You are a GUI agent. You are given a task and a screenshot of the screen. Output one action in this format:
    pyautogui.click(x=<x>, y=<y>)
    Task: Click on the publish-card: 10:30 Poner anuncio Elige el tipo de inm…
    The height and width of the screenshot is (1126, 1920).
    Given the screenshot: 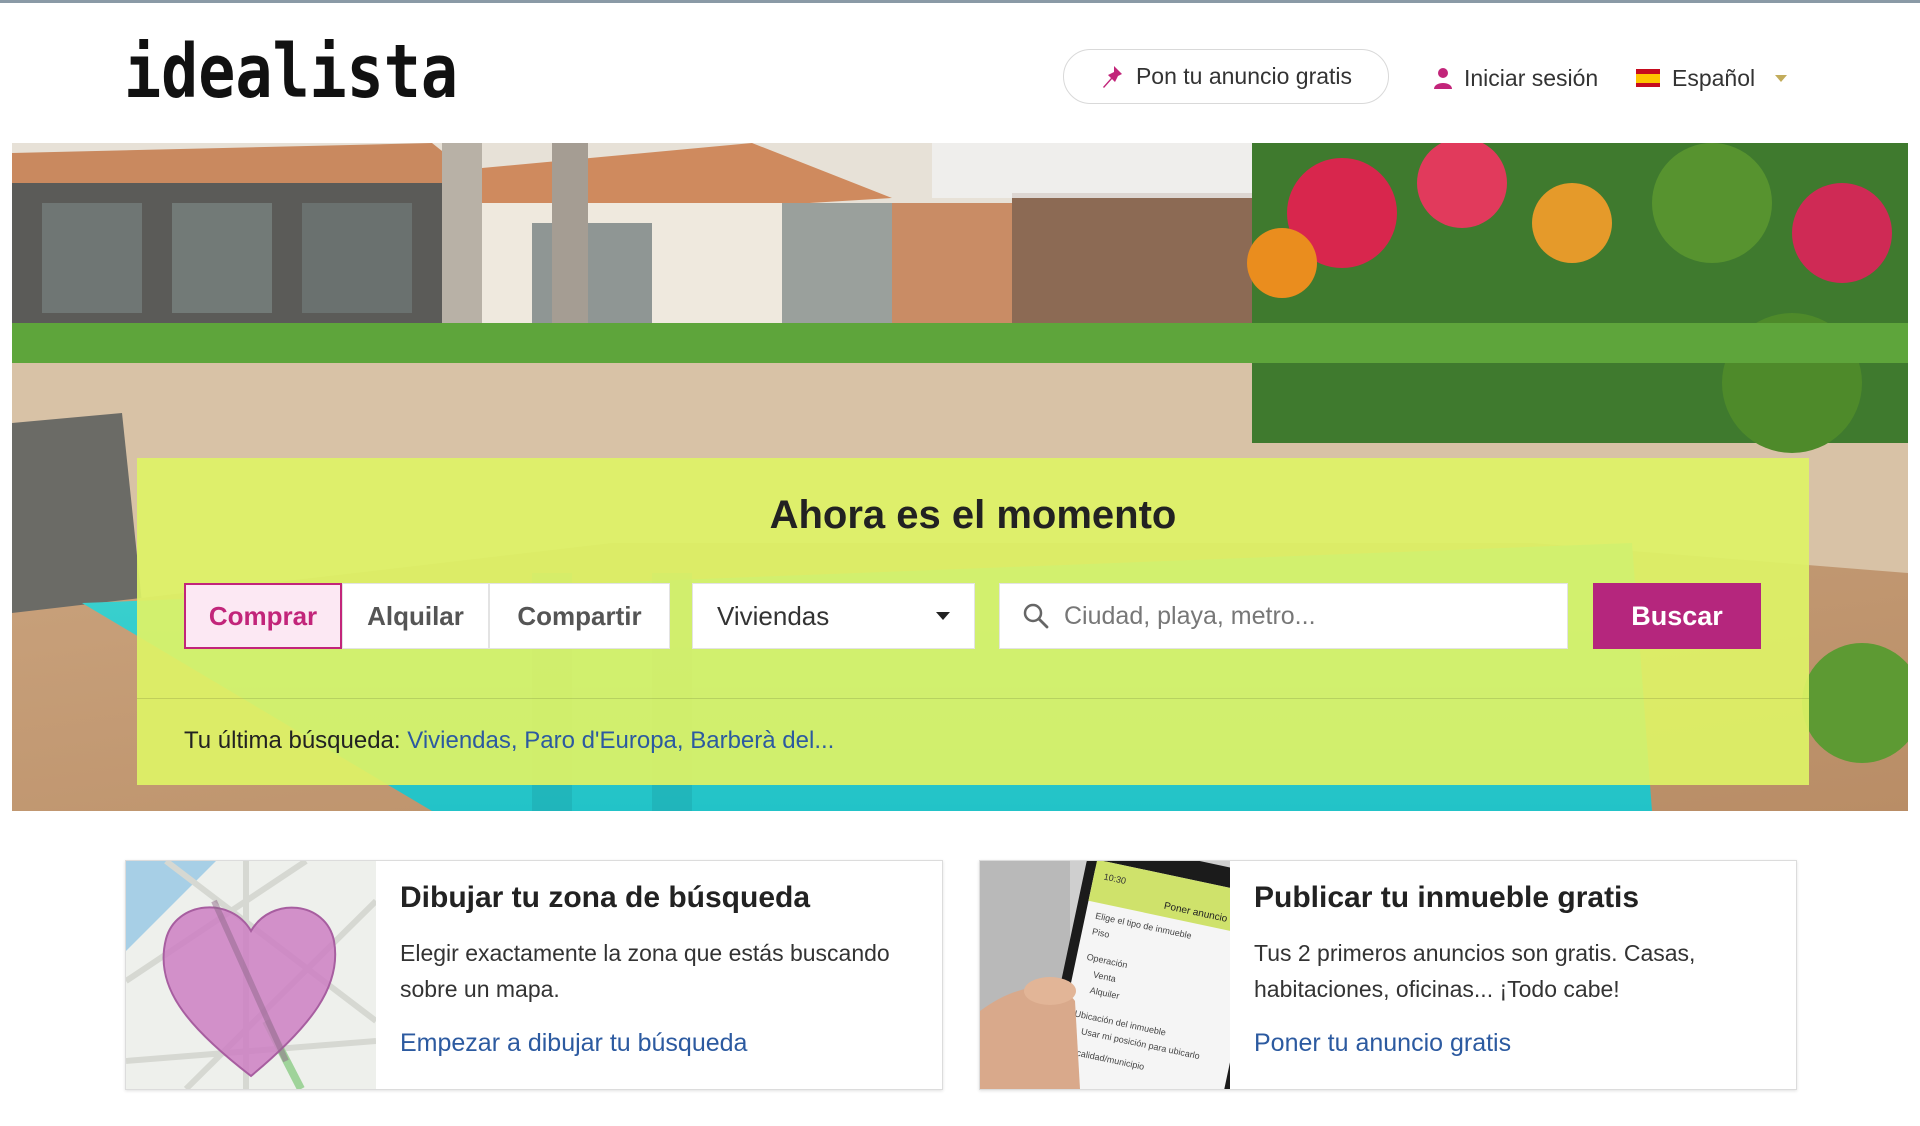 What is the action you would take?
    pyautogui.click(x=1388, y=975)
    